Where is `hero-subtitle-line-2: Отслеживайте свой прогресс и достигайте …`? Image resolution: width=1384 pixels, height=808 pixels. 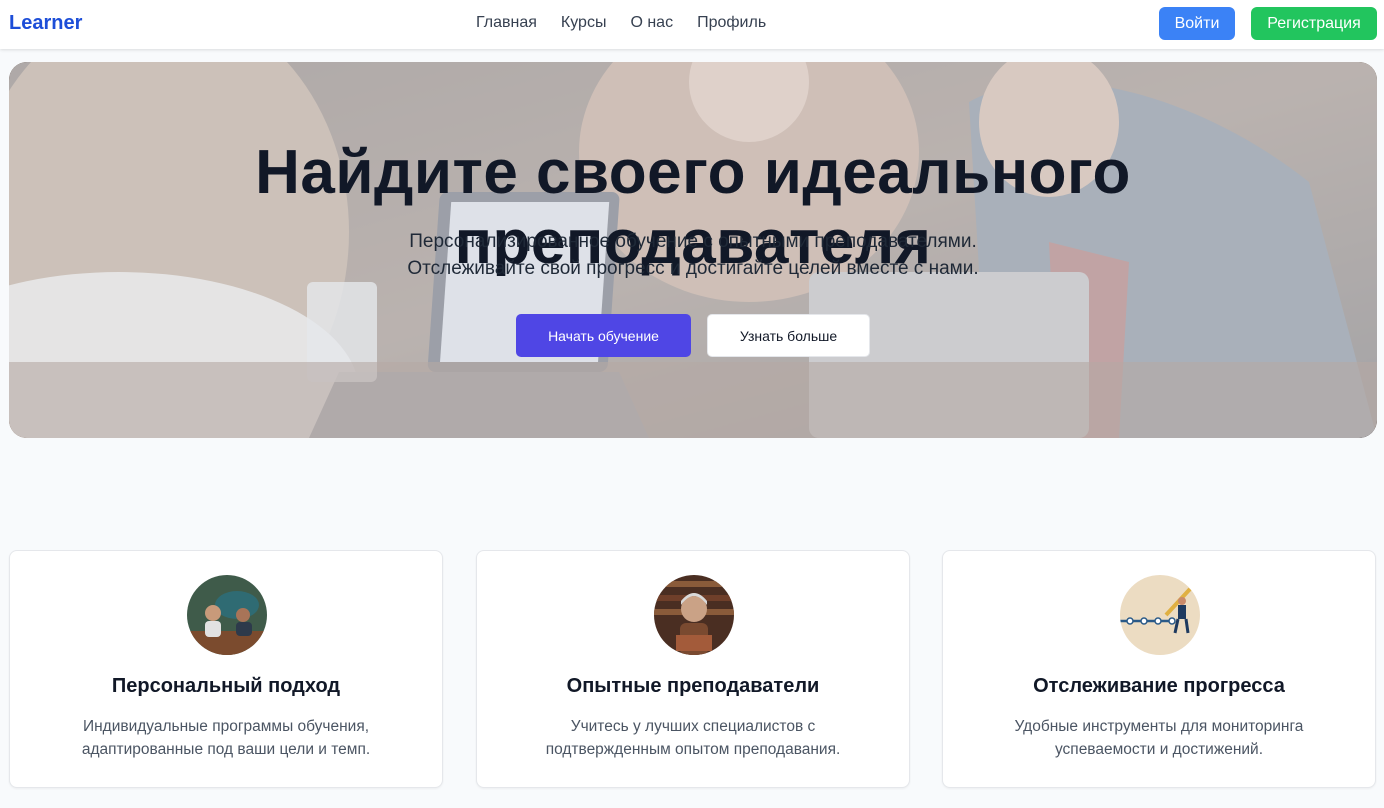
hero-subtitle-line-2: Отслеживайте свой прогресс и достигайте … is located at coordinates (693, 268).